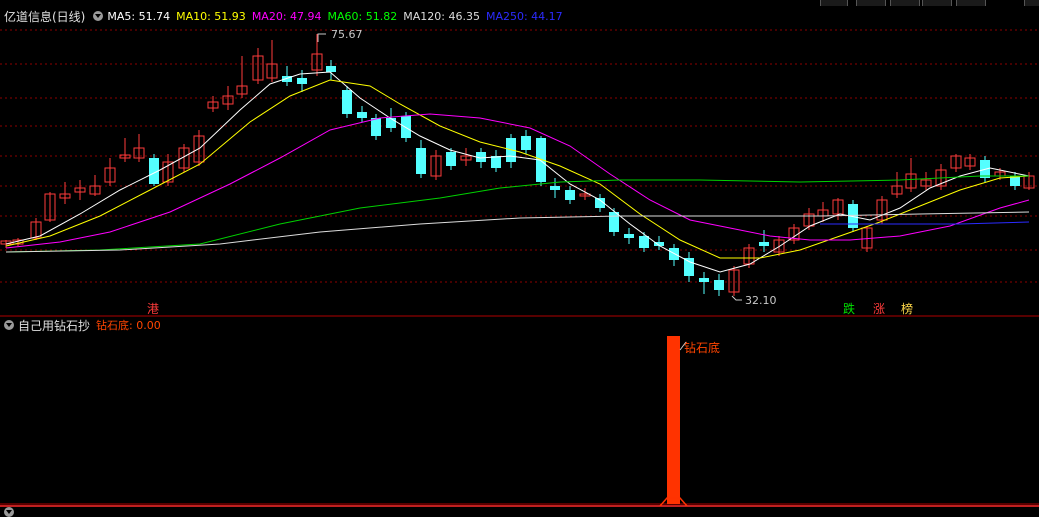  Describe the element at coordinates (9, 325) in the screenshot. I see `sub-panel-menu-icon` at that location.